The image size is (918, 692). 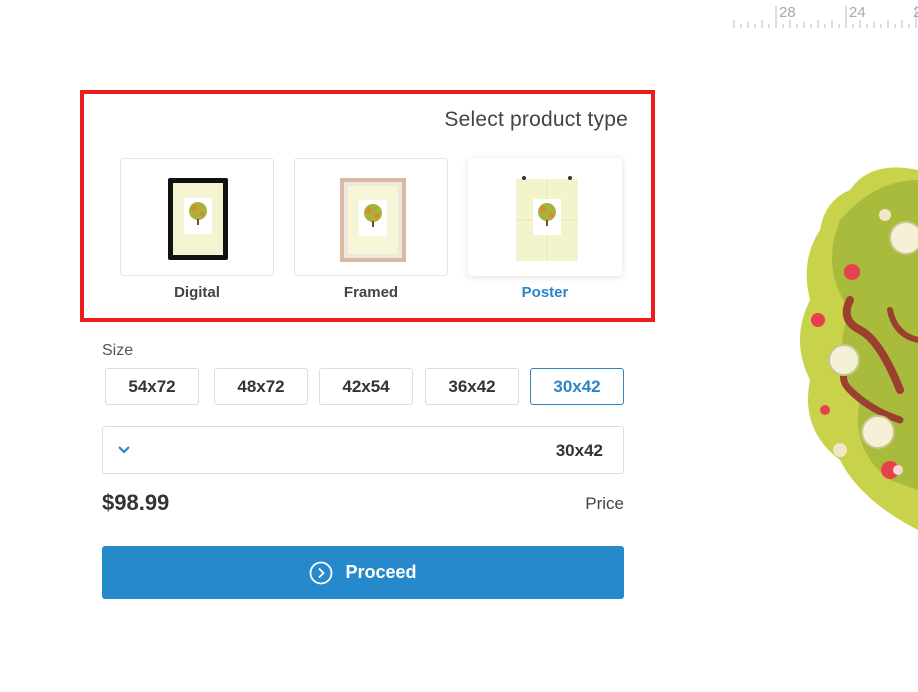 What do you see at coordinates (152, 386) in the screenshot?
I see `size-option-54x72: 54x72` at bounding box center [152, 386].